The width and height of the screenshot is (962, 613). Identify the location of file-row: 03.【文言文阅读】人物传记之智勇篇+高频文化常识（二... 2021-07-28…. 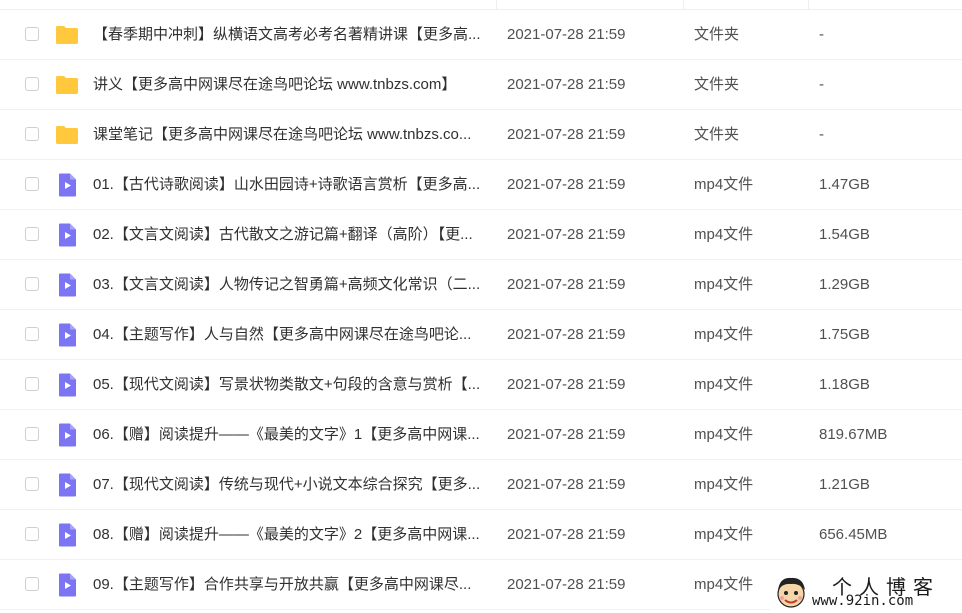
(481, 285).